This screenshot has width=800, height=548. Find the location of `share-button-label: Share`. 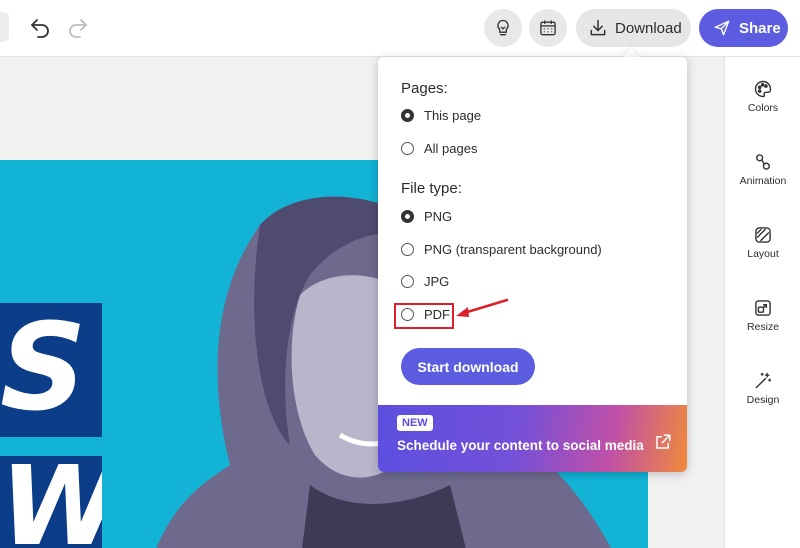

share-button-label: Share is located at coordinates (760, 28).